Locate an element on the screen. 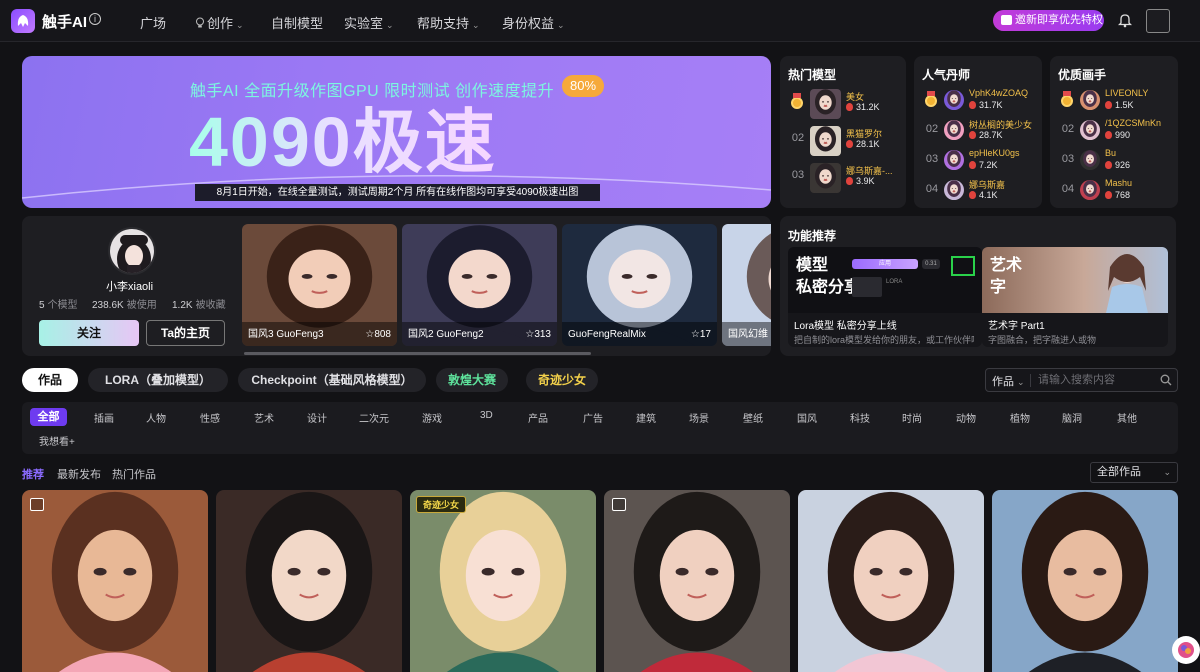 The height and width of the screenshot is (672, 1200). category-item: 壁纸 is located at coordinates (753, 417).